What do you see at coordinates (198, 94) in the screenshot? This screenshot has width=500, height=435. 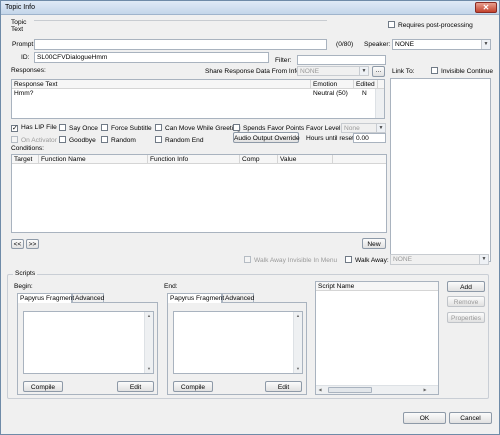 I see `table-row: Hmm? Neutral (50) N` at bounding box center [198, 94].